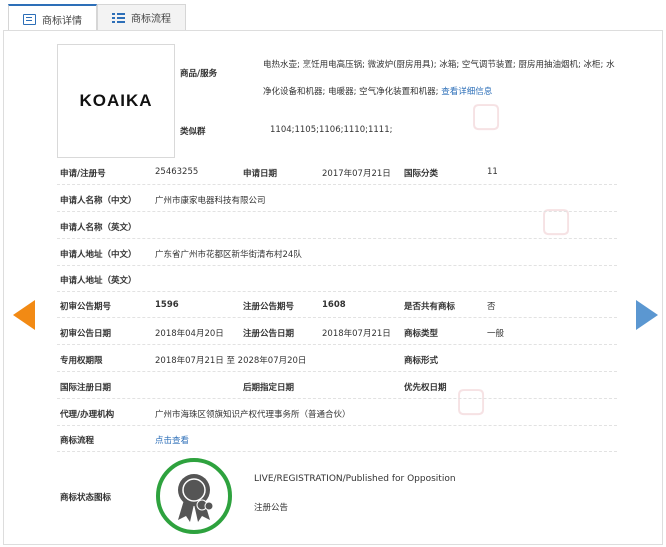 The height and width of the screenshot is (547, 666). What do you see at coordinates (86, 388) in the screenshot?
I see `intl-reg-date-label: 国际注册日期` at bounding box center [86, 388].